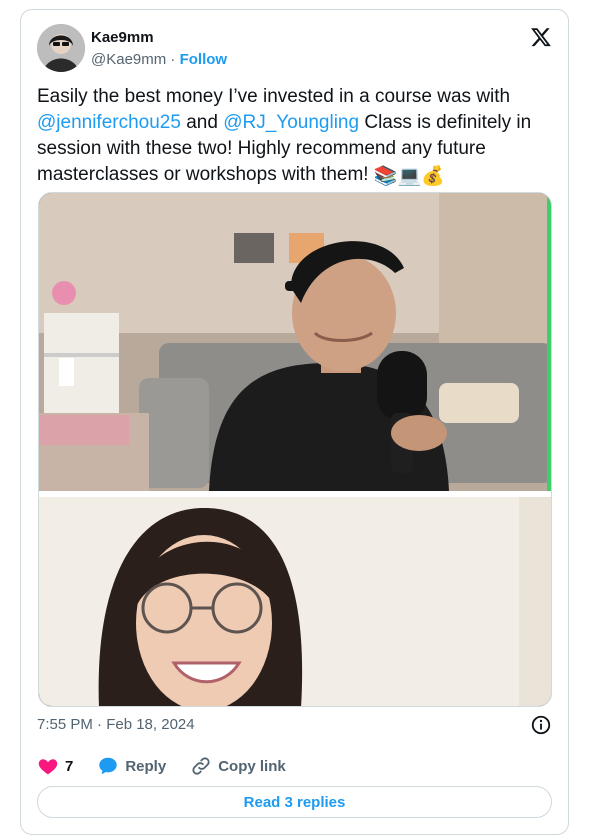 This screenshot has width=591, height=839. I want to click on x-logo-icon, so click(541, 37).